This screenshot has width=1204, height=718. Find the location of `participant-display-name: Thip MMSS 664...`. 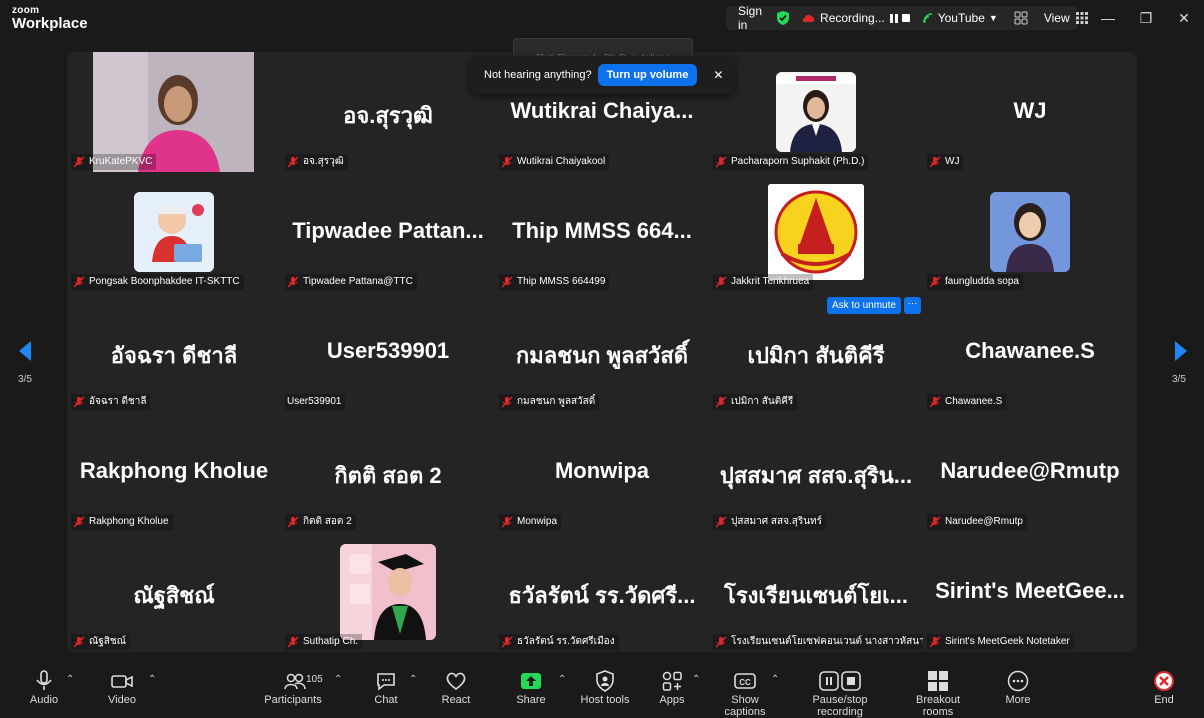

participant-display-name: Thip MMSS 664... is located at coordinates (602, 230).